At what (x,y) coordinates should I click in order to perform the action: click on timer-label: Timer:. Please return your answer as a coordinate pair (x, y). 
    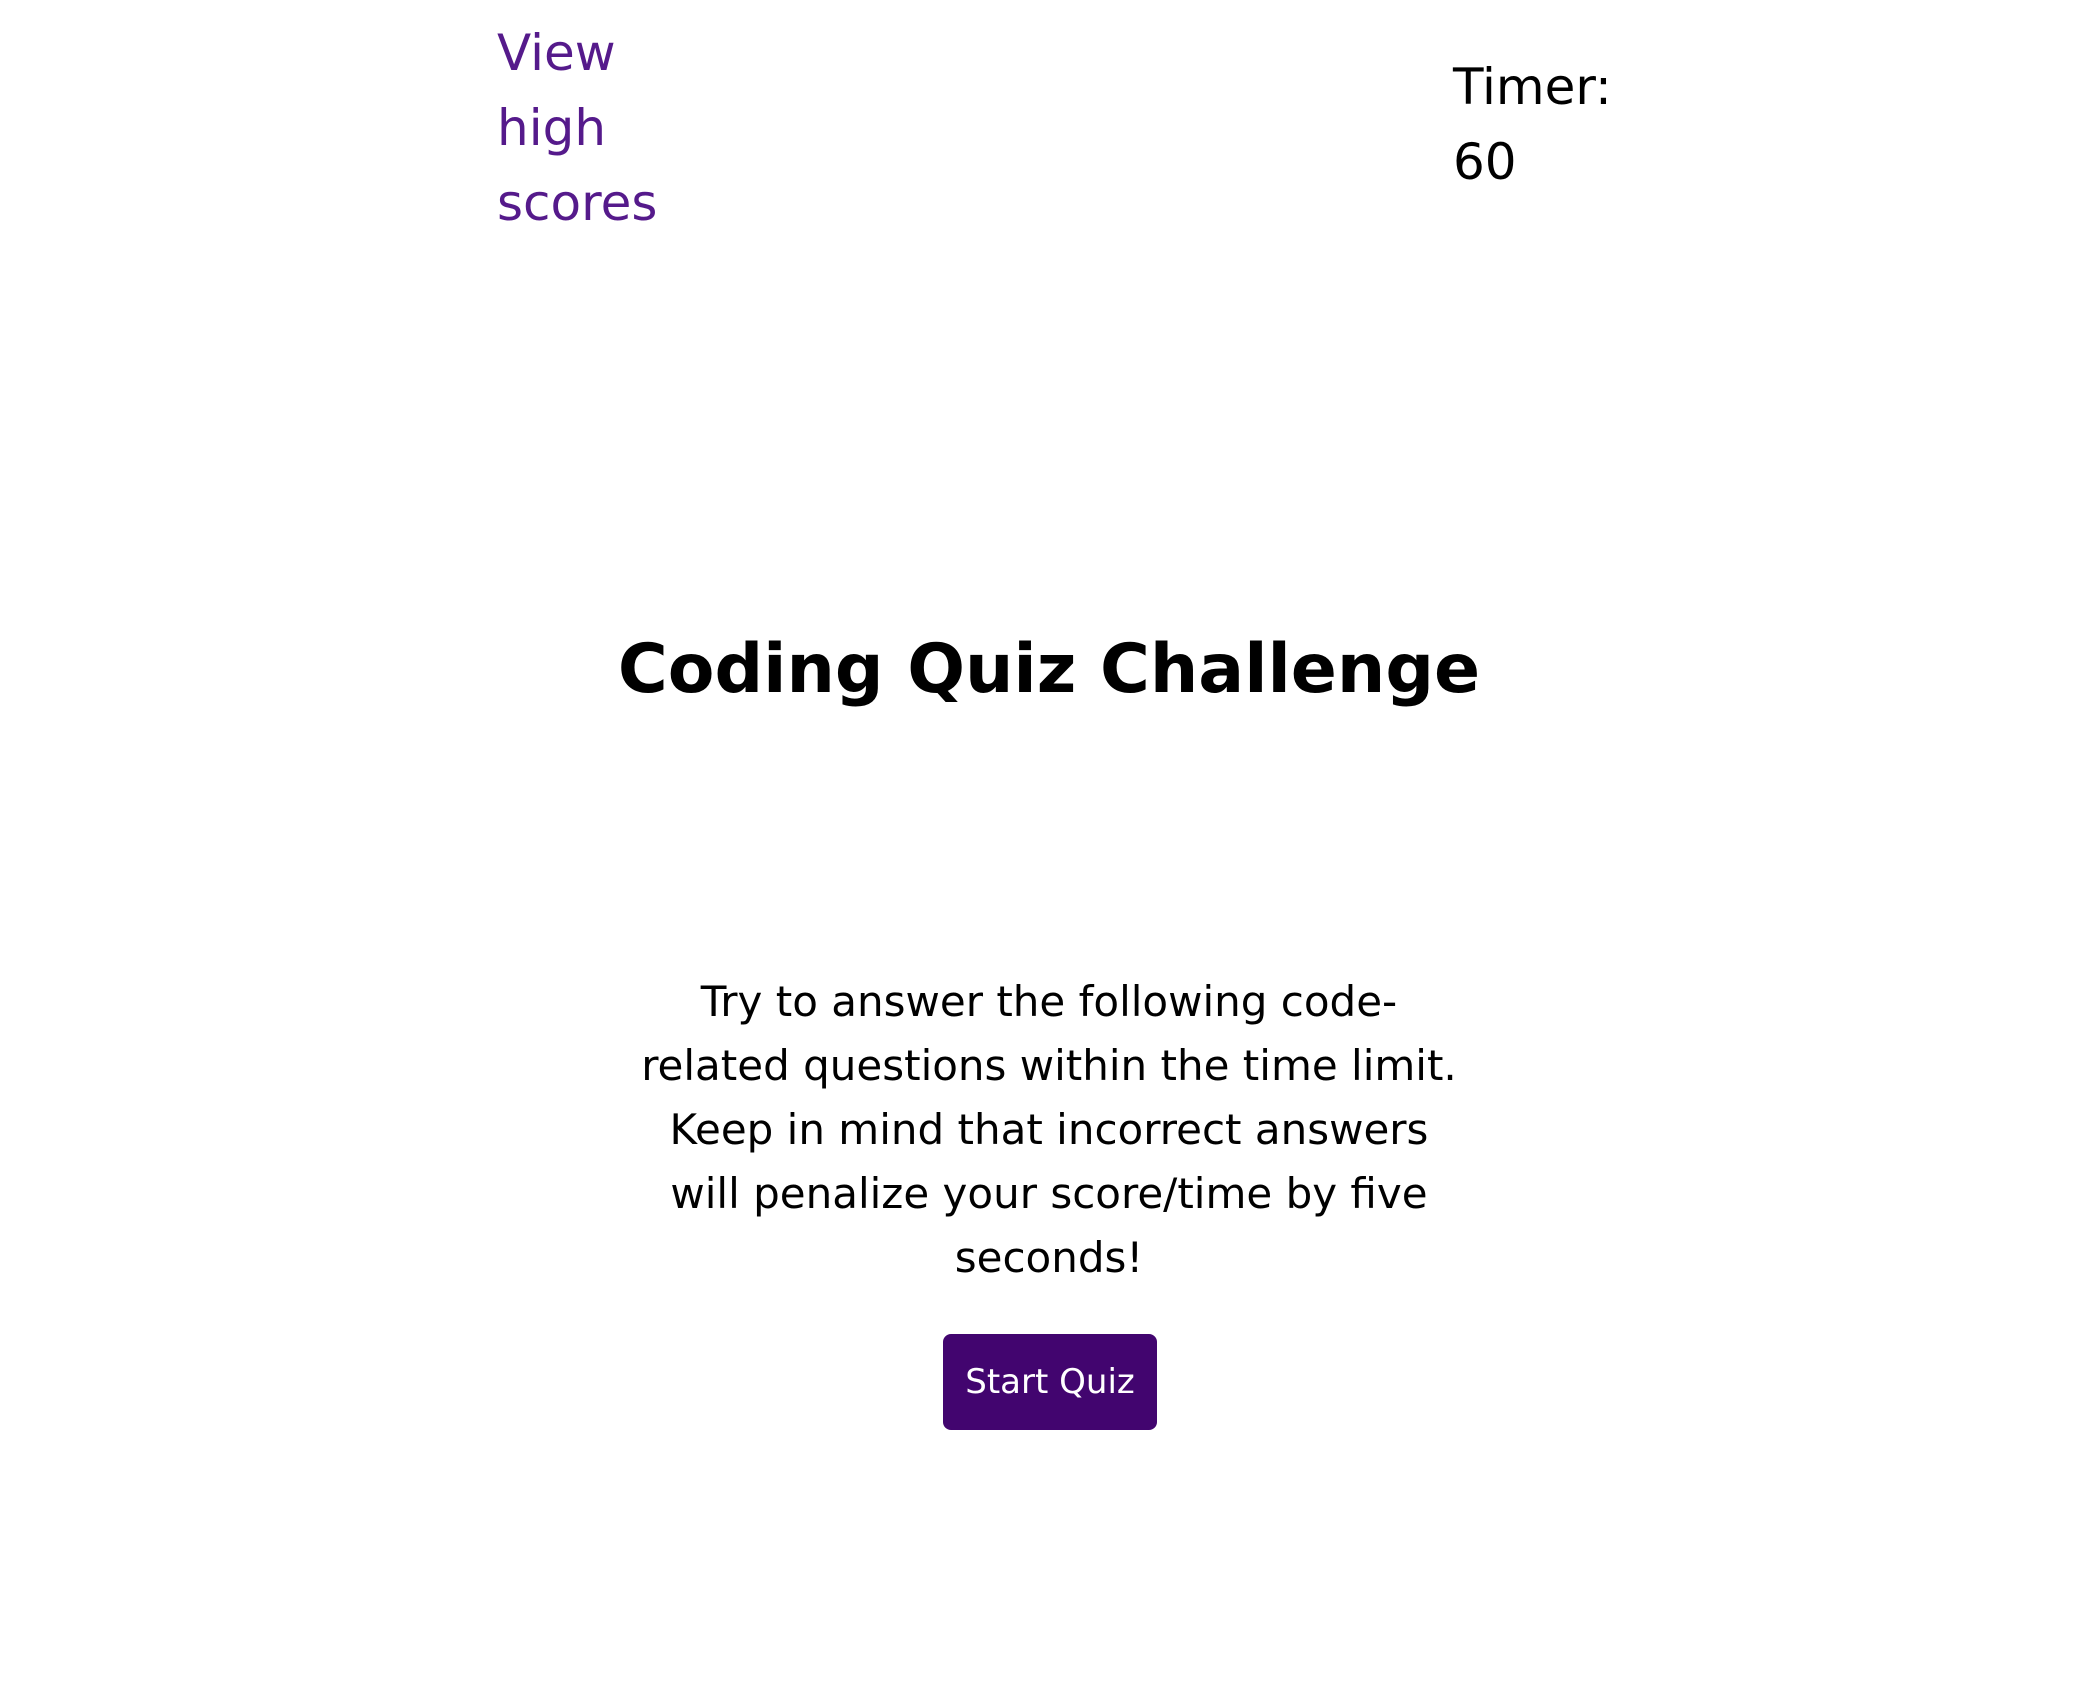
    Looking at the image, I should click on (1532, 87).